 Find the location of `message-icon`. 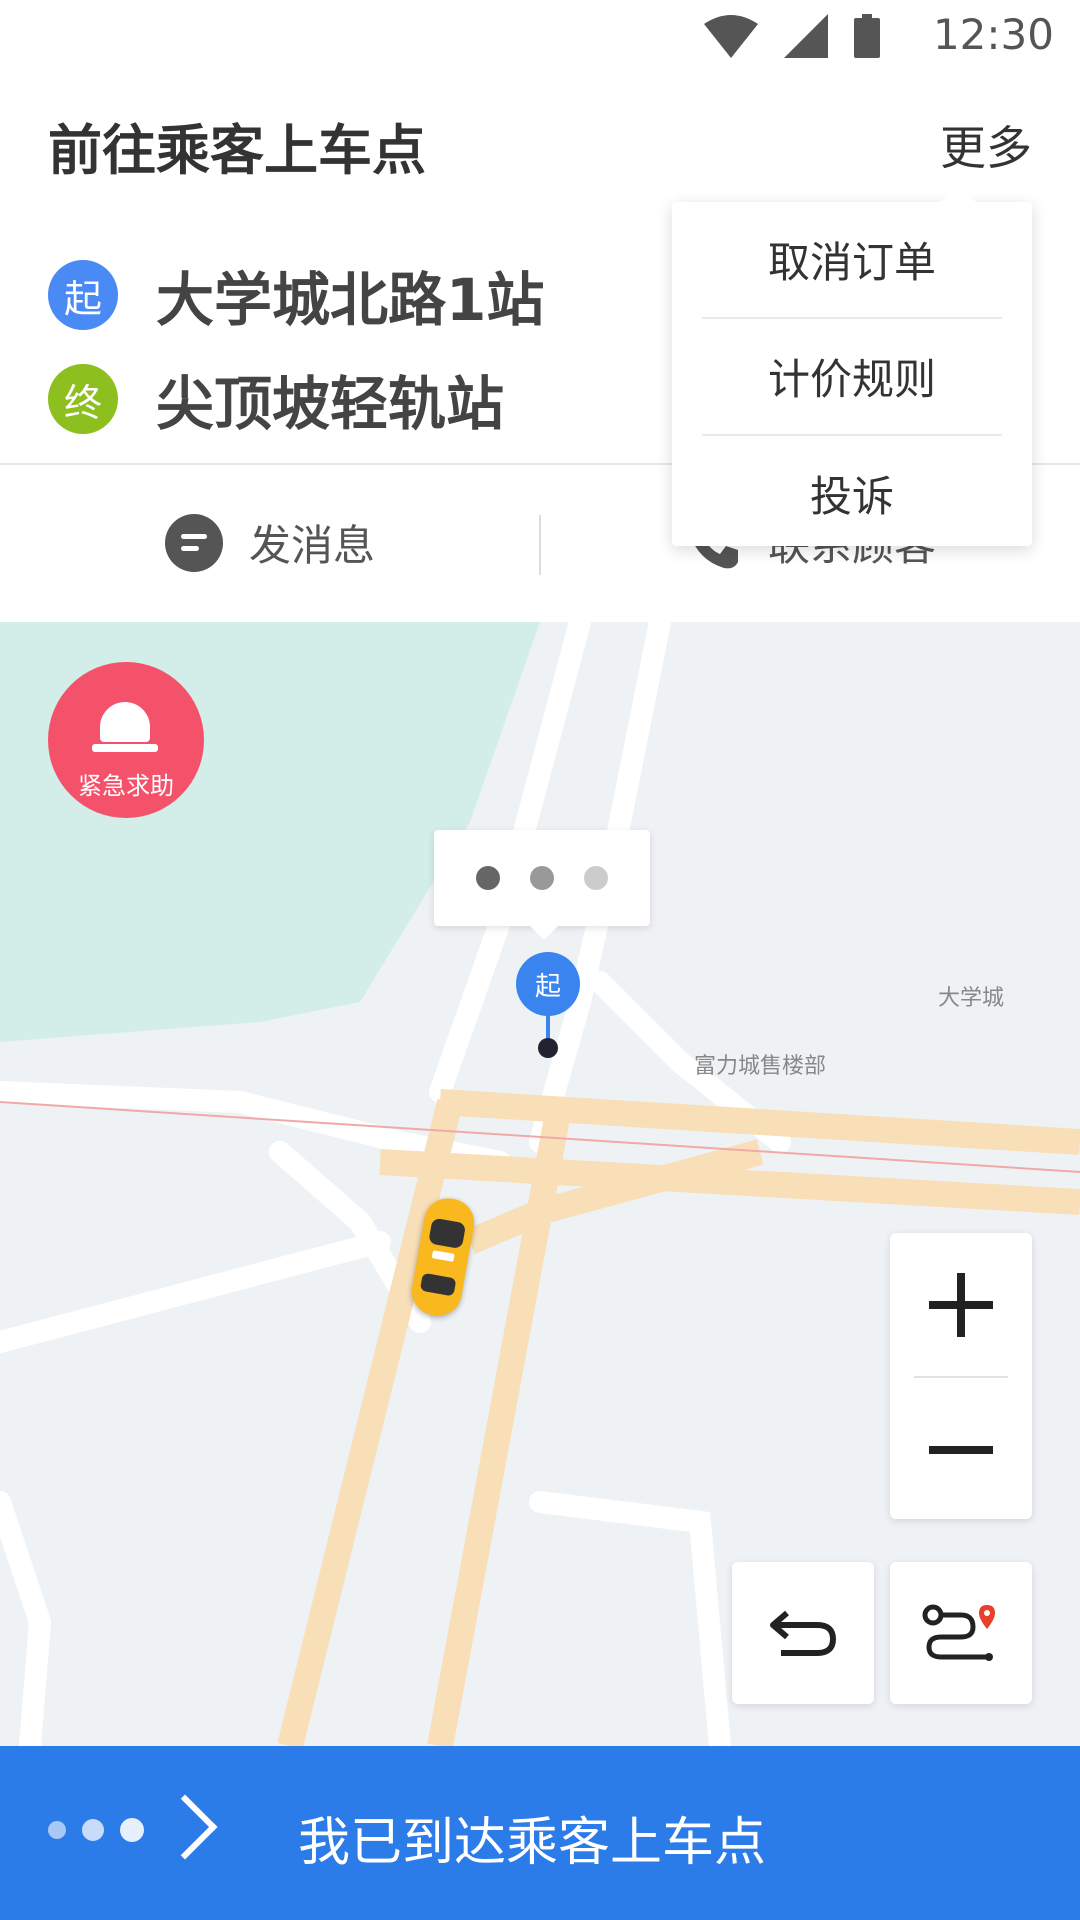

message-icon is located at coordinates (193, 542).